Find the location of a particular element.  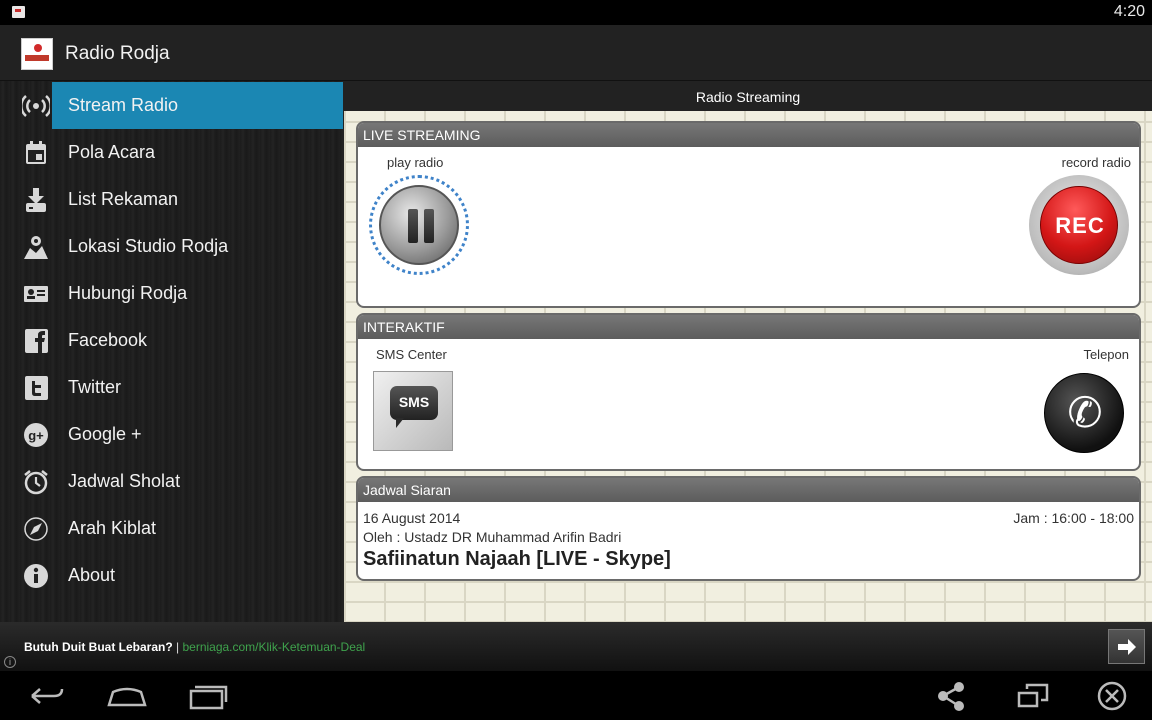

record-button-text: REC is located at coordinates (1080, 225).